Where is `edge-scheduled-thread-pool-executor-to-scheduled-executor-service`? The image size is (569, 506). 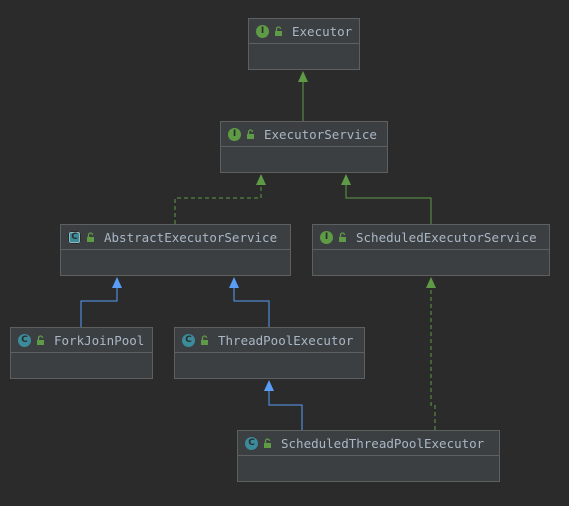 edge-scheduled-thread-pool-executor-to-scheduled-executor-service is located at coordinates (431, 353).